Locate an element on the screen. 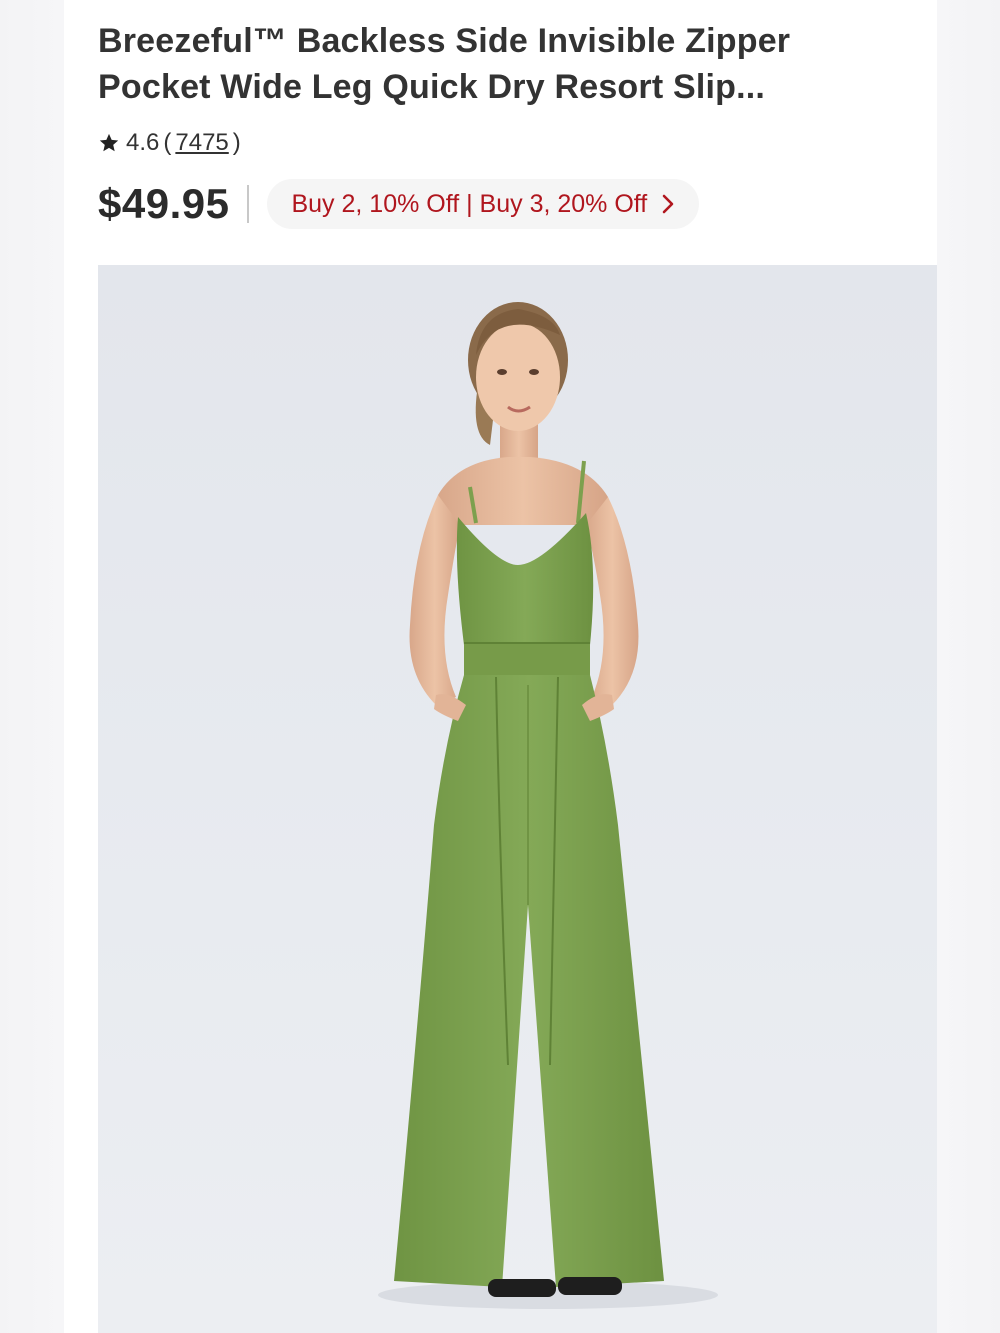 The height and width of the screenshot is (1333, 1000). price-divider is located at coordinates (248, 204).